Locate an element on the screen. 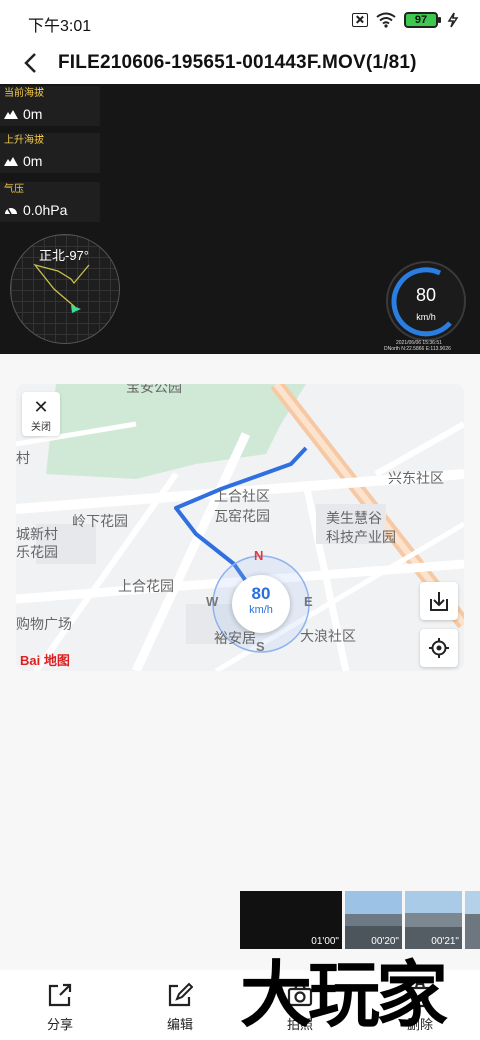 This screenshot has height=1040, width=480. edit-label: 编辑 is located at coordinates (179, 1024).